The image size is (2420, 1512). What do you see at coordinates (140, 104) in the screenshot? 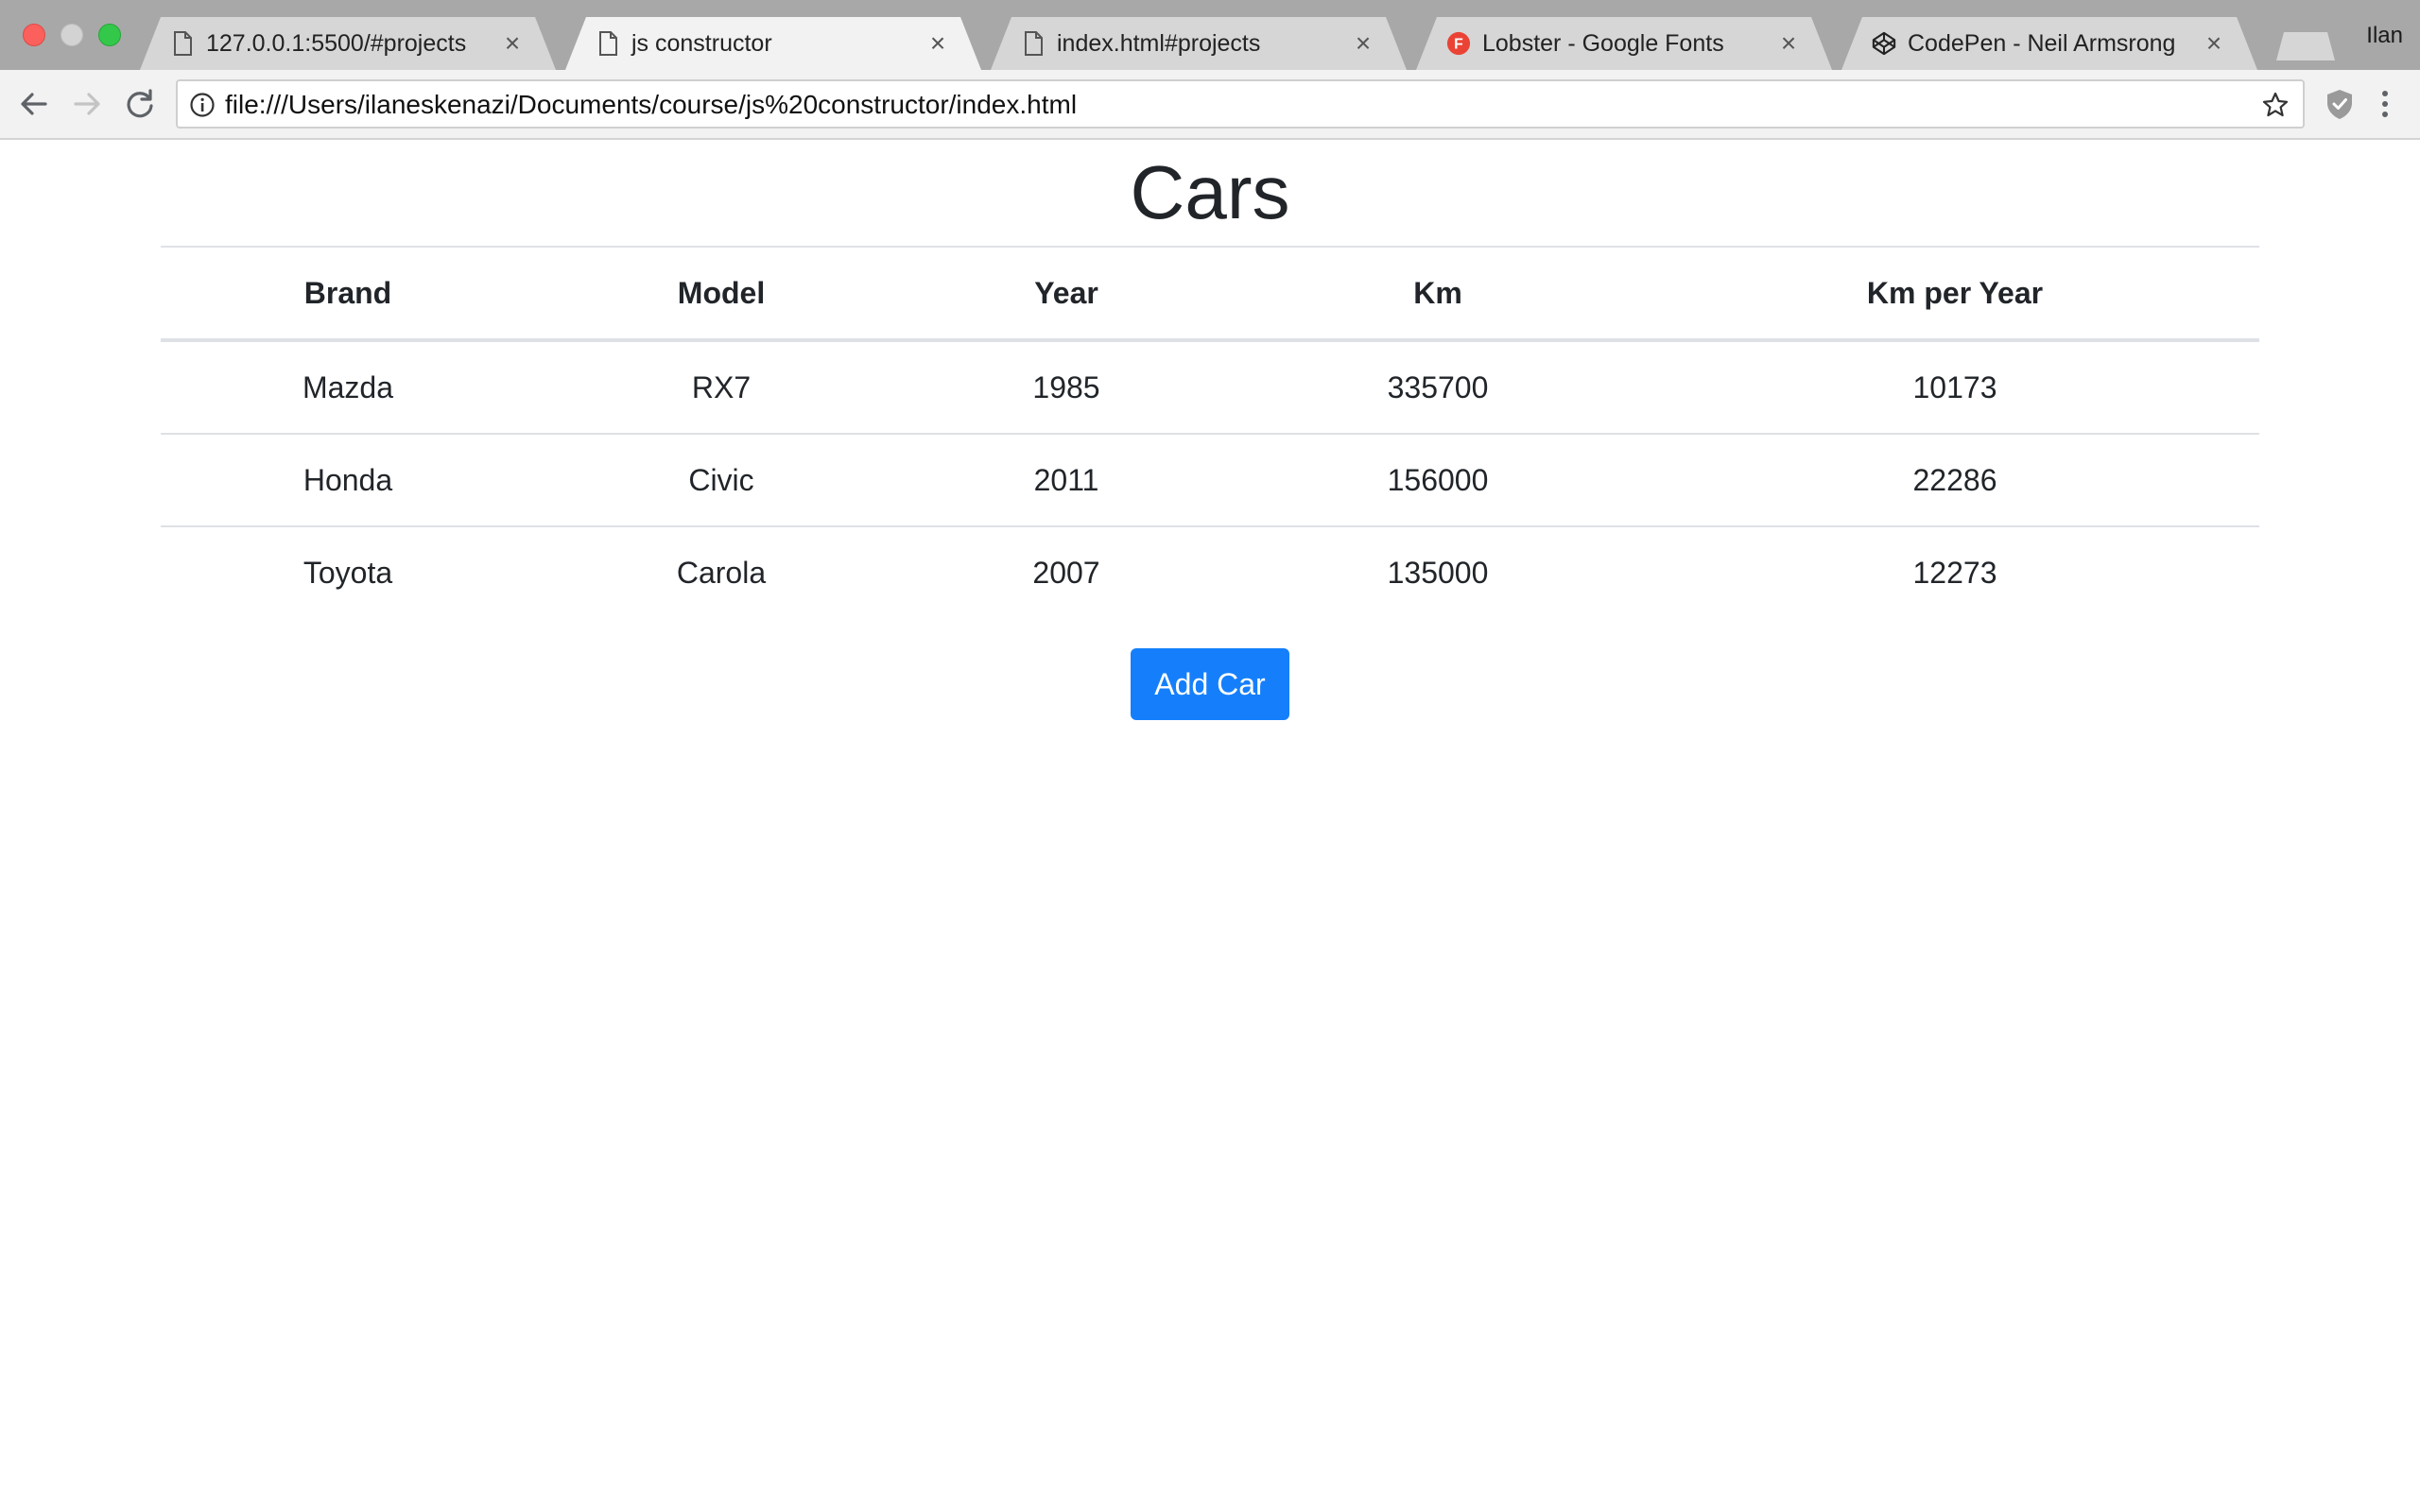
I see `reload-icon` at bounding box center [140, 104].